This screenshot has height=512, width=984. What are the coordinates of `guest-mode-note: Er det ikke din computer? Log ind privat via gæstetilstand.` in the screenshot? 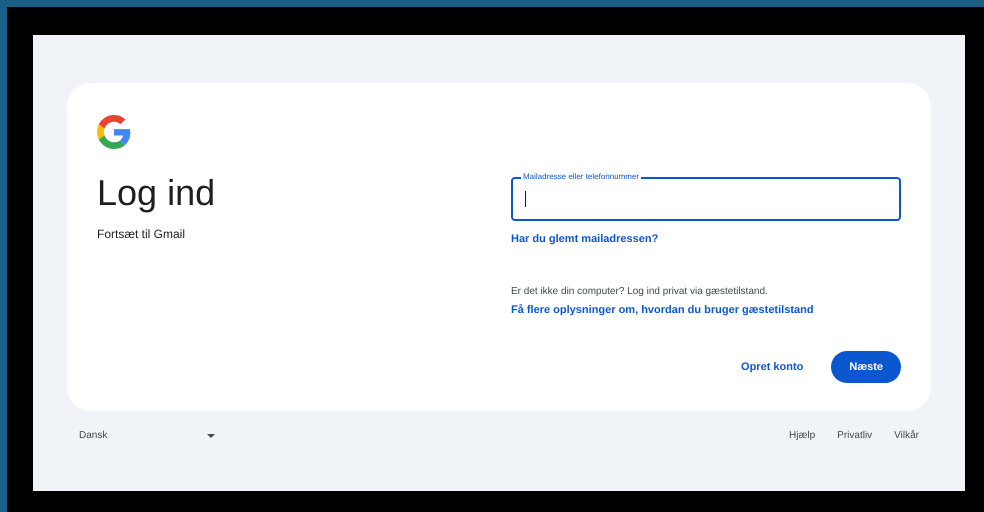 It's located at (639, 291).